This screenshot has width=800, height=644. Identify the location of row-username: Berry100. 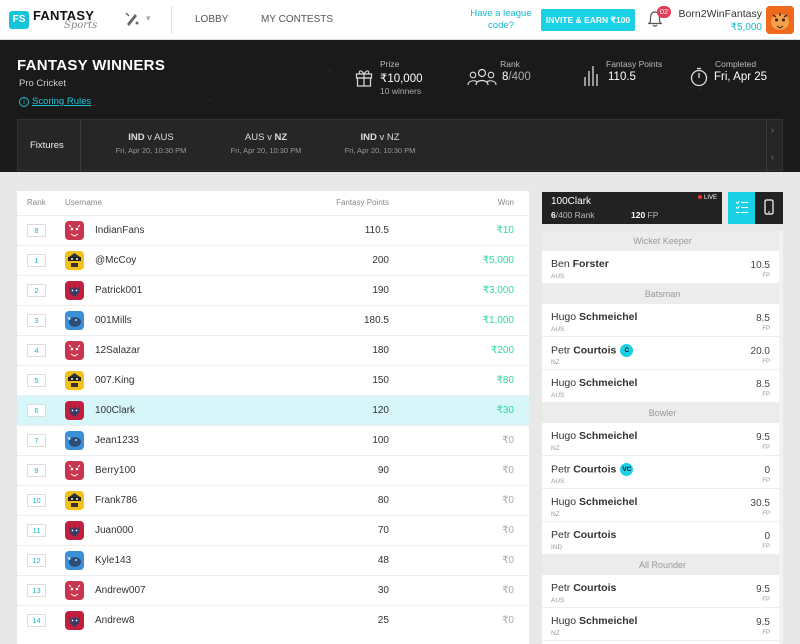
(115, 470).